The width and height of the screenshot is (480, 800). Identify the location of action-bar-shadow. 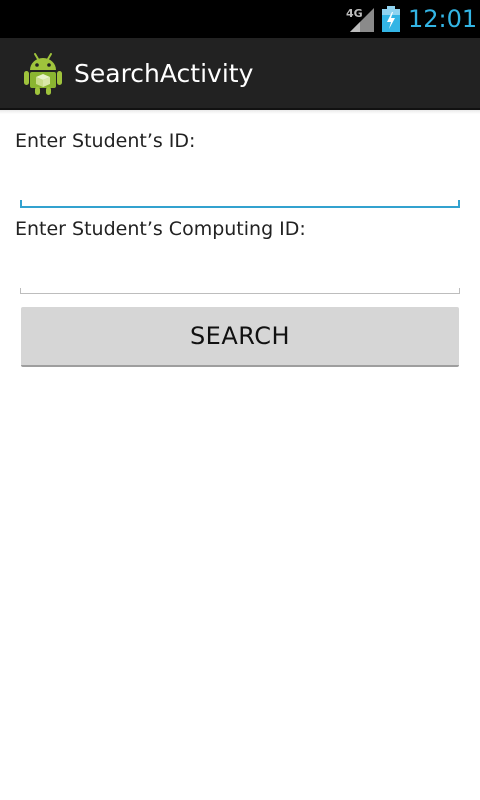
(240, 112).